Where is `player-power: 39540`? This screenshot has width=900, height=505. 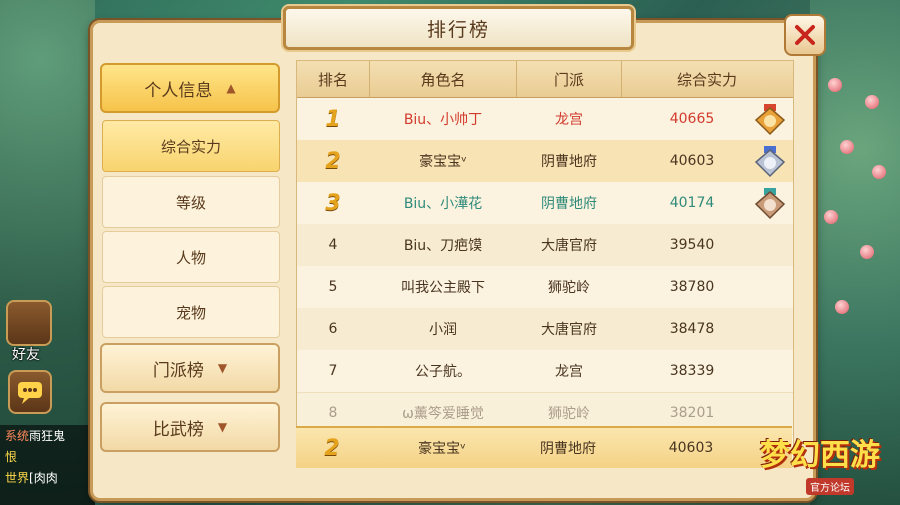
player-power: 39540 is located at coordinates (692, 245).